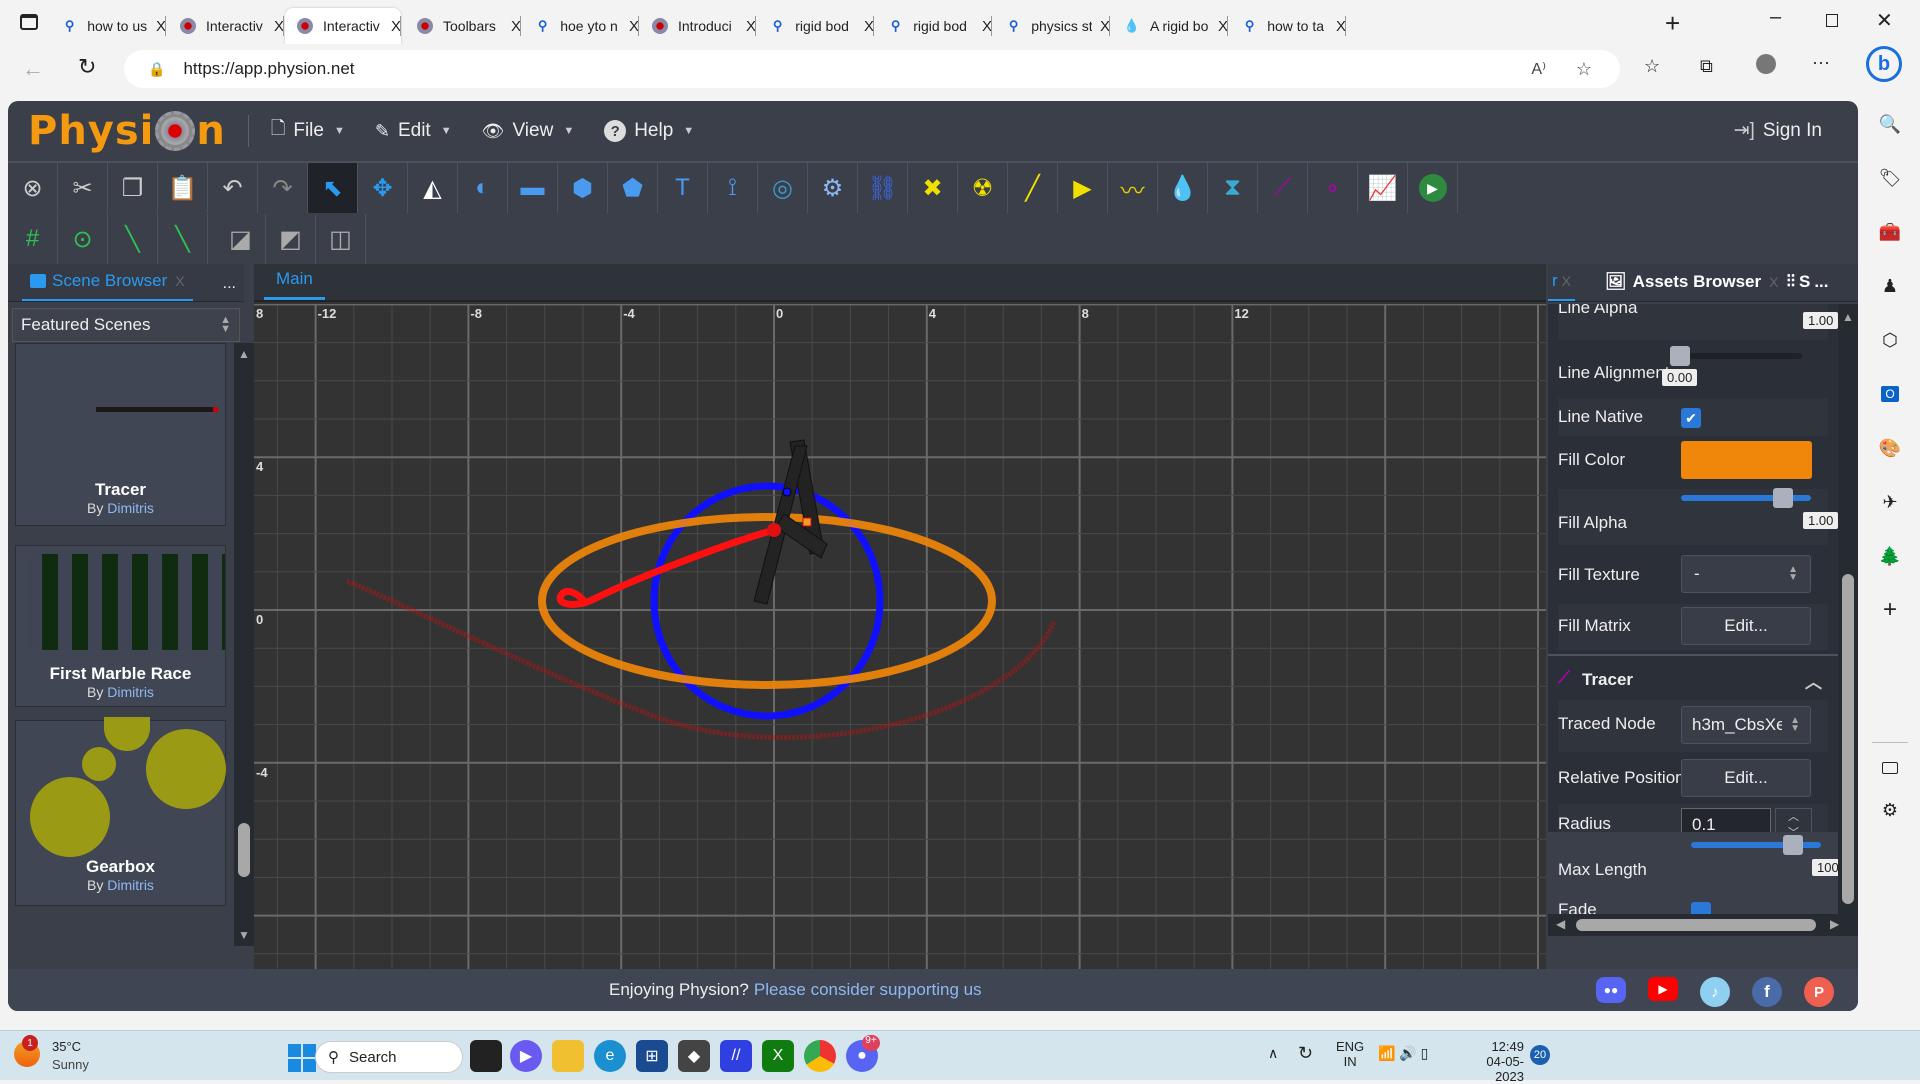 The width and height of the screenshot is (1920, 1084). Describe the element at coordinates (1890, 502) in the screenshot. I see `send-icon: ✈` at that location.